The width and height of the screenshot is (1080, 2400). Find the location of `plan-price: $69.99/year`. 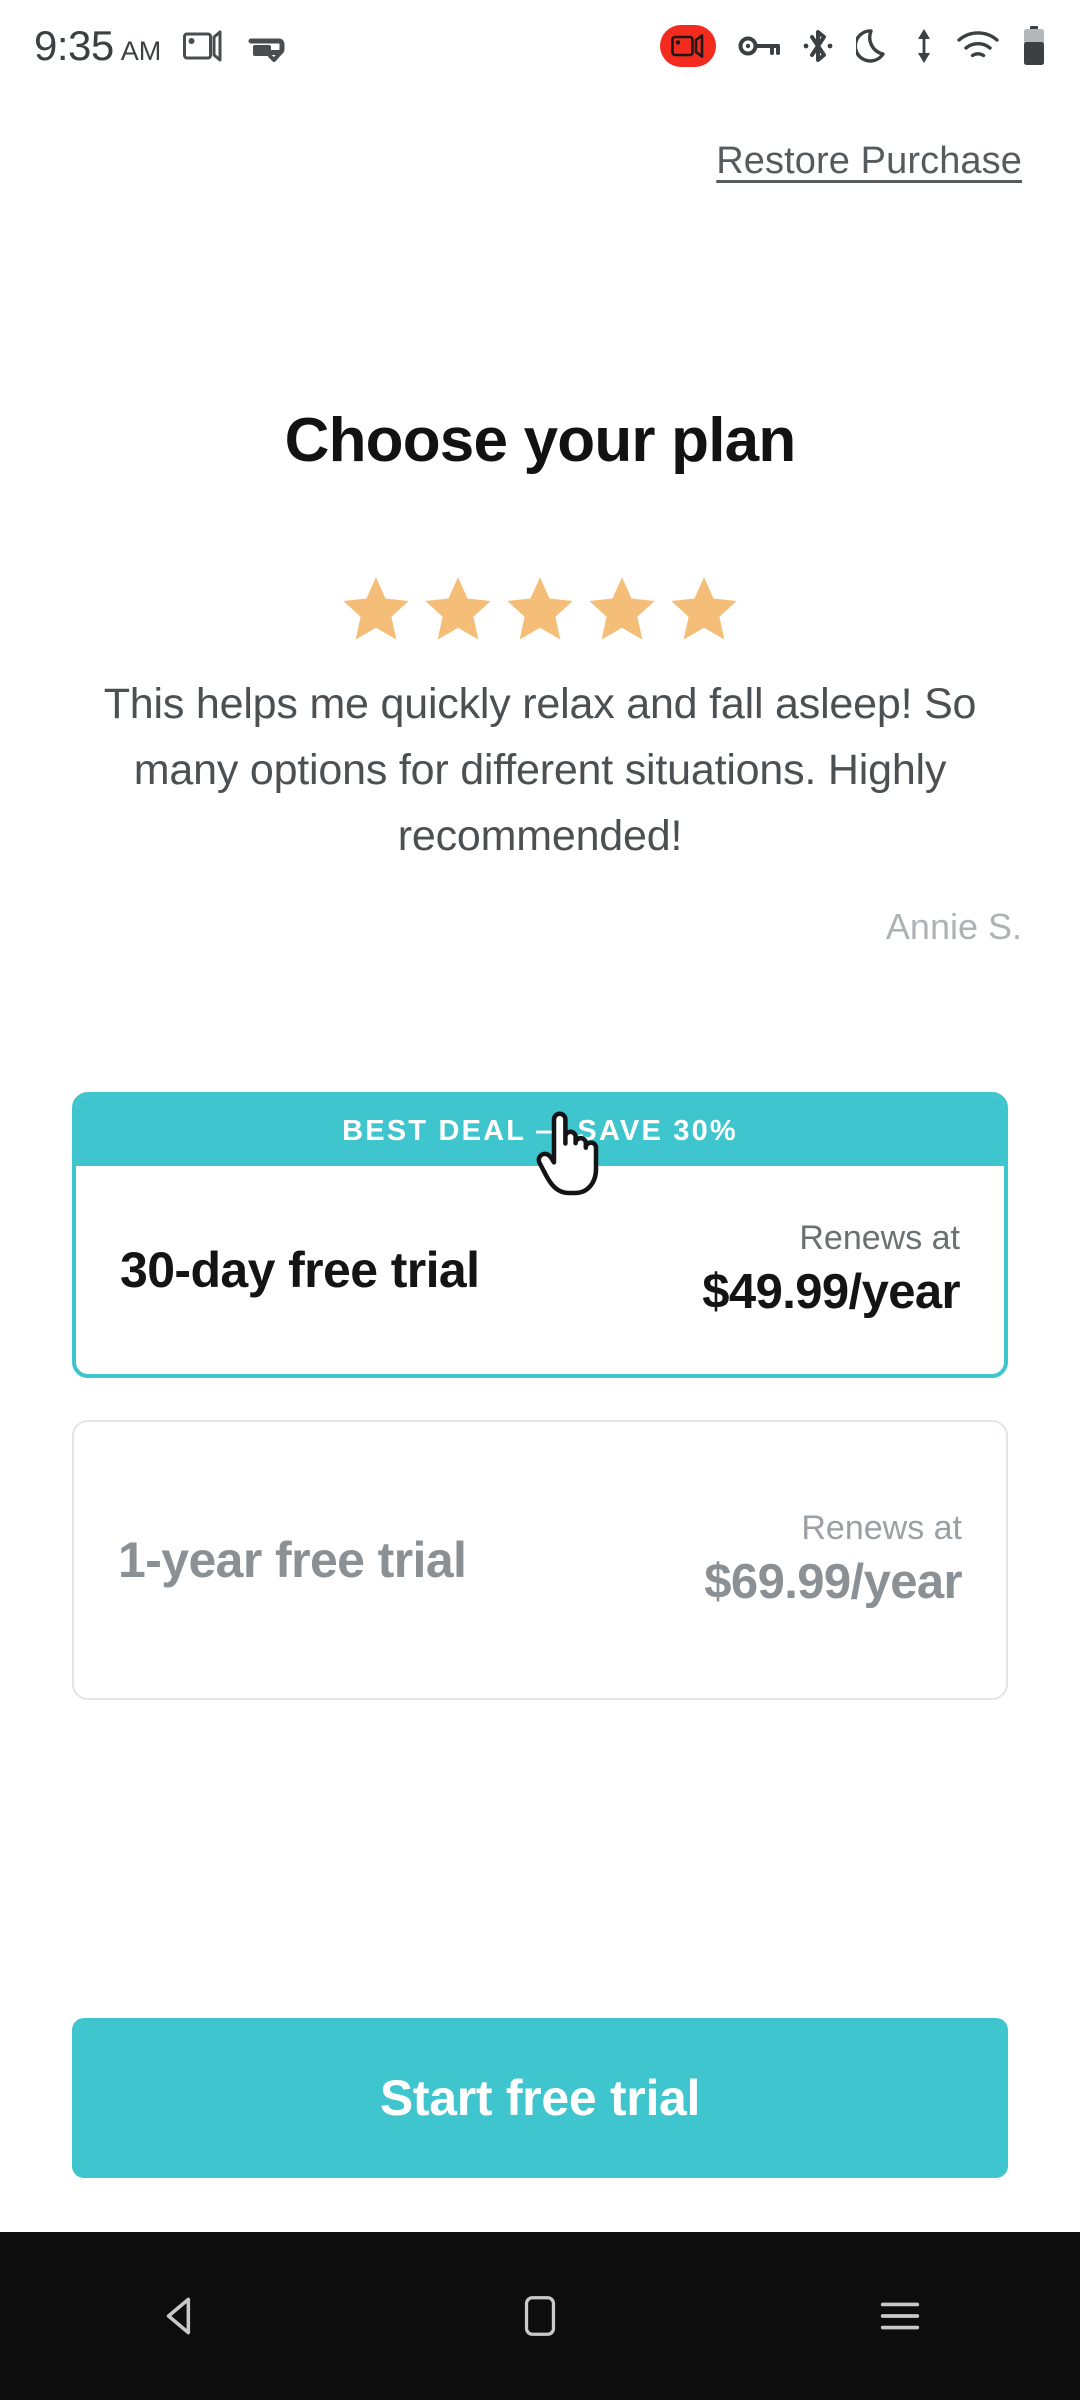

plan-price: $69.99/year is located at coordinates (833, 1582).